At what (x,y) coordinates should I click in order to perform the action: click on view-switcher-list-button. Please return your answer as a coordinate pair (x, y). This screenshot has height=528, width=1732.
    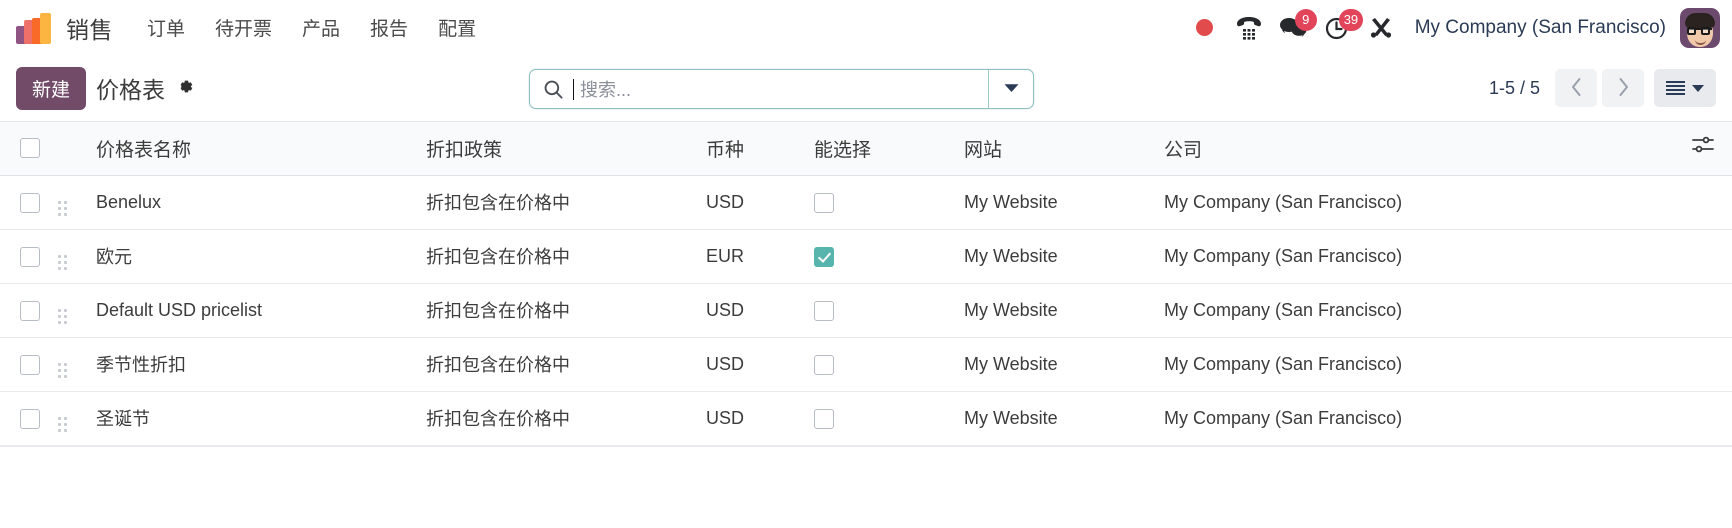
    Looking at the image, I should click on (1685, 88).